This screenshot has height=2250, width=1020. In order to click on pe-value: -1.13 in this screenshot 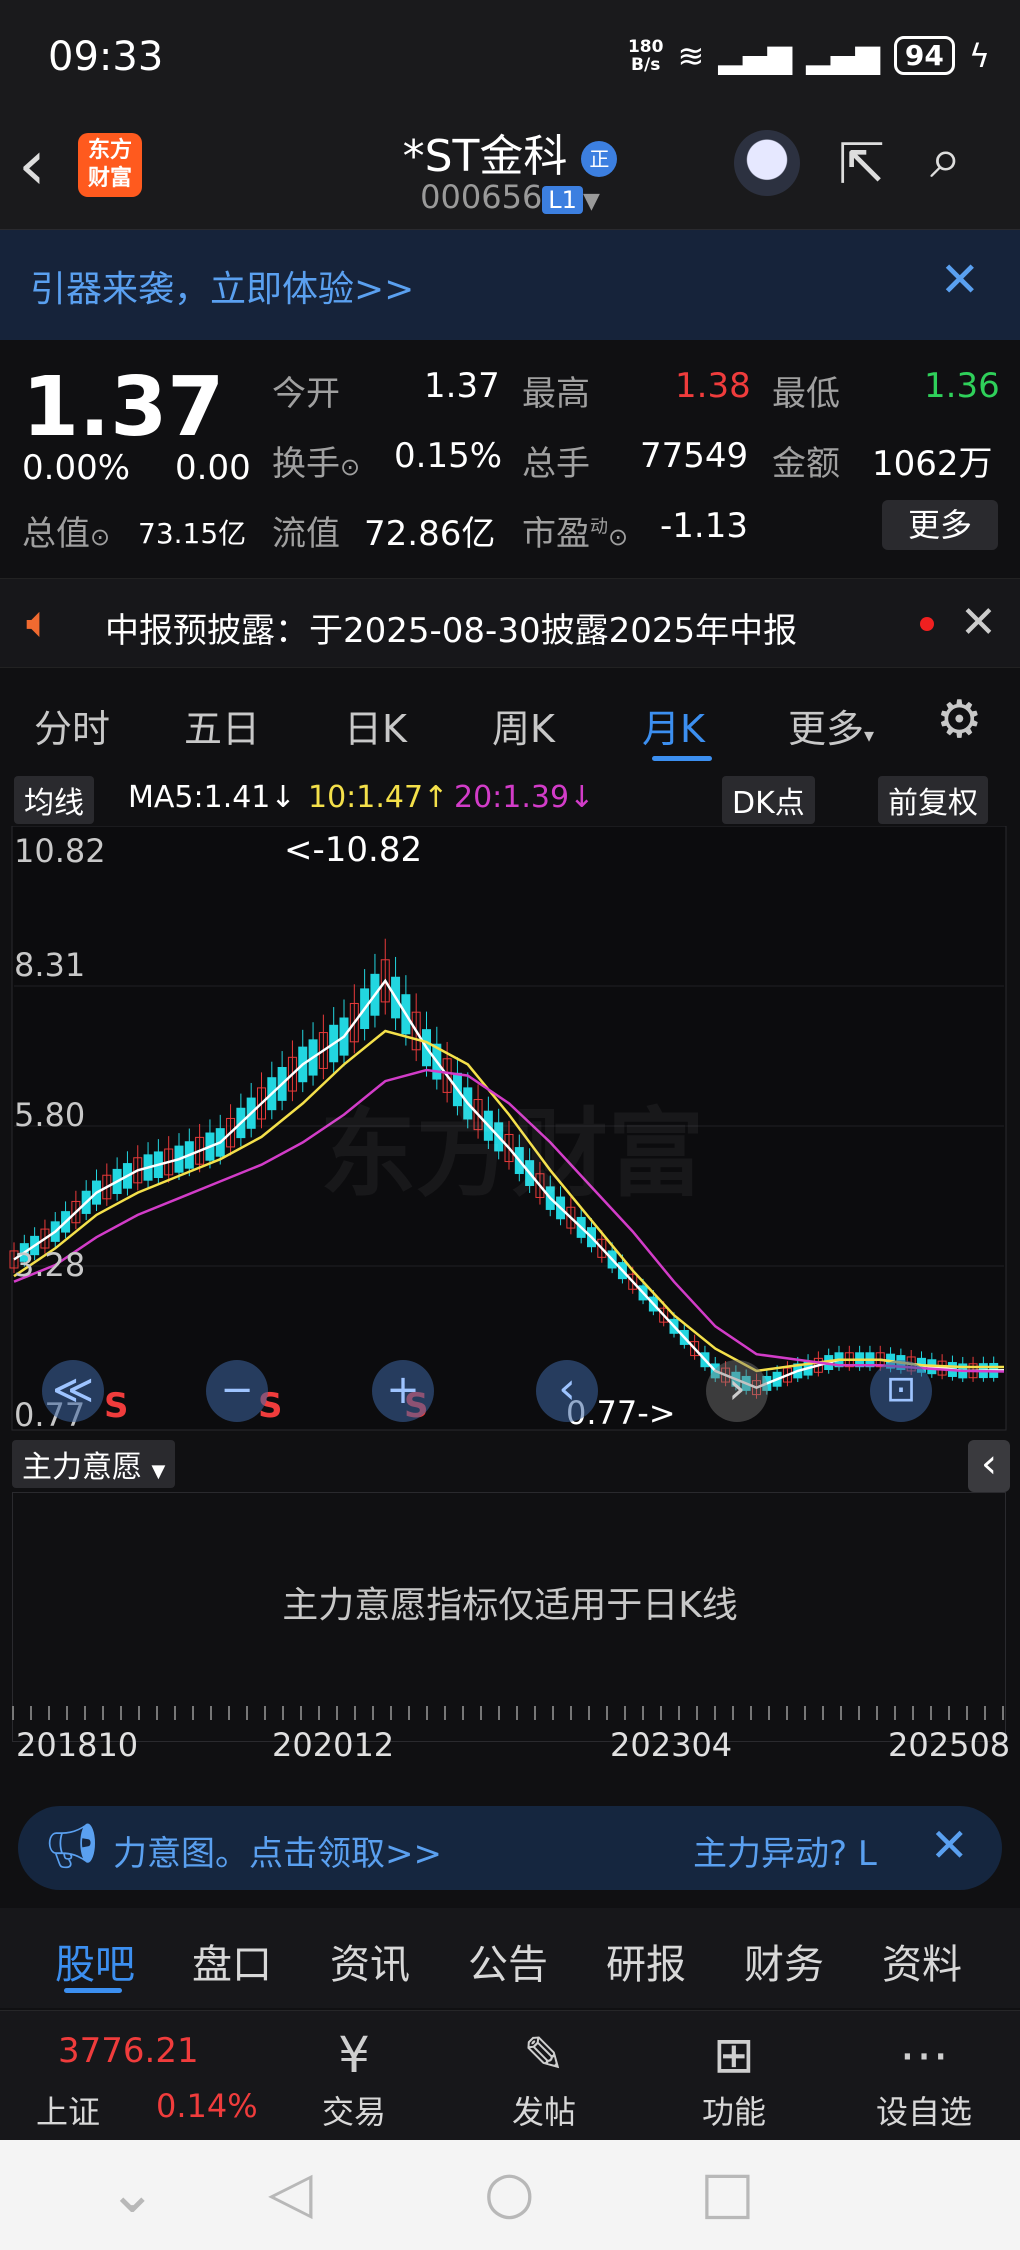, I will do `click(704, 526)`.